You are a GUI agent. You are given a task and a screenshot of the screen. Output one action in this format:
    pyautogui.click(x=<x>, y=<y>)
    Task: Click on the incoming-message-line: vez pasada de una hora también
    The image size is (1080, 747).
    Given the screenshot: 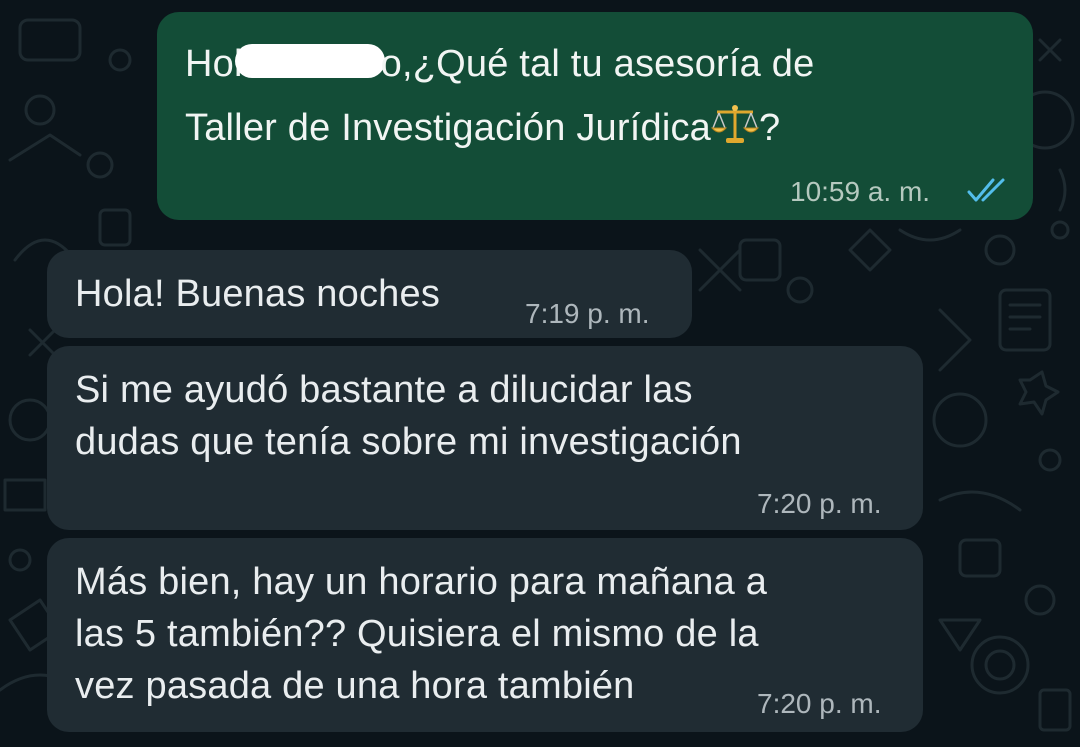 What is the action you would take?
    pyautogui.click(x=355, y=686)
    